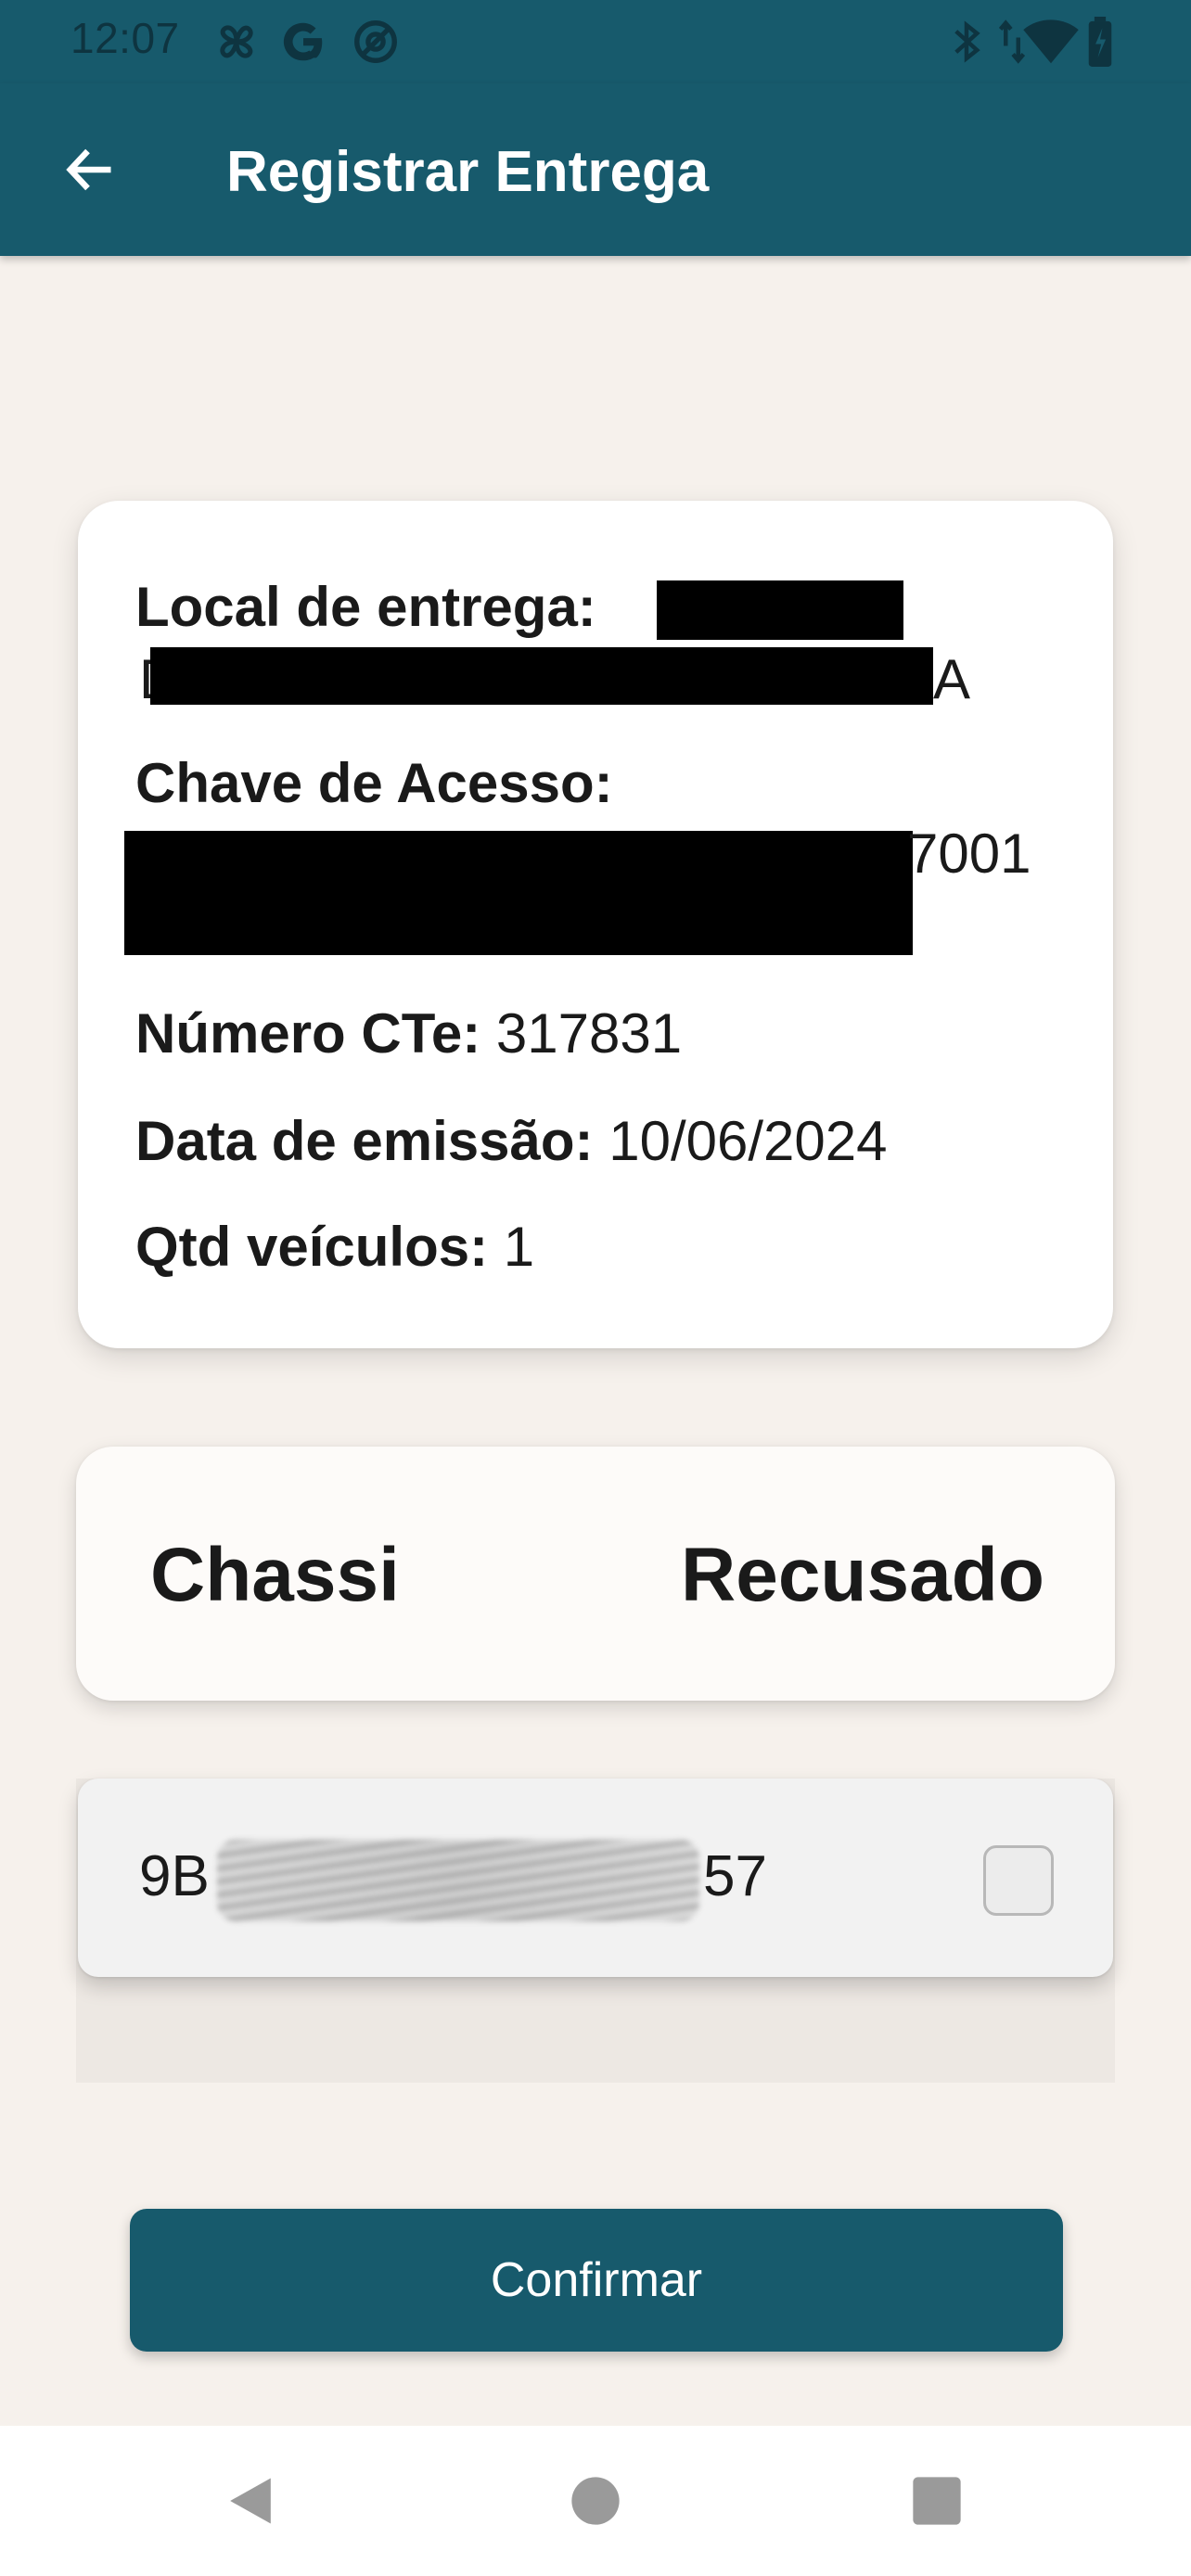  I want to click on nav-back-button, so click(250, 2501).